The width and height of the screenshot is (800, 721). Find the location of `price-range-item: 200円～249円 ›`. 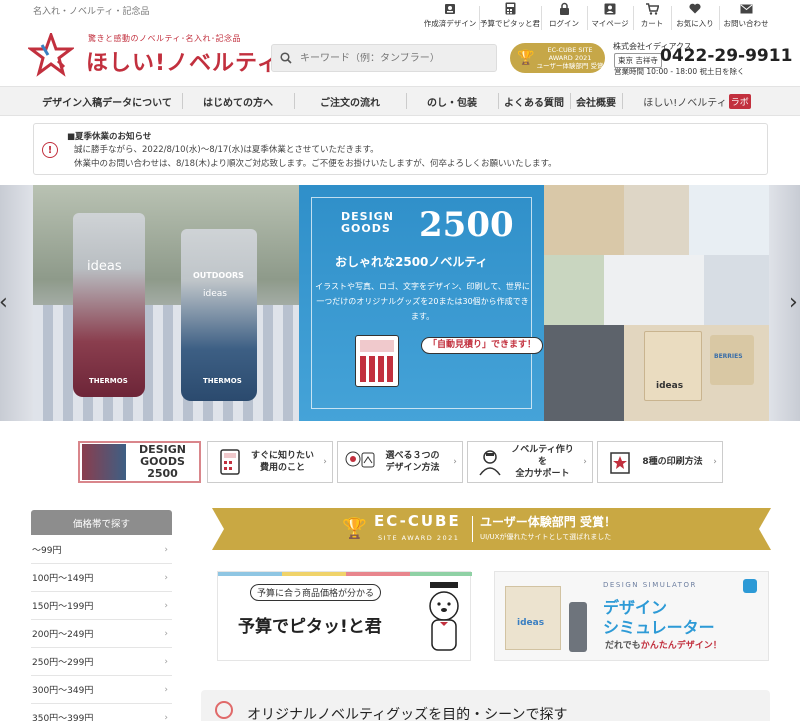

price-range-item: 200円～249円 › is located at coordinates (101, 634).